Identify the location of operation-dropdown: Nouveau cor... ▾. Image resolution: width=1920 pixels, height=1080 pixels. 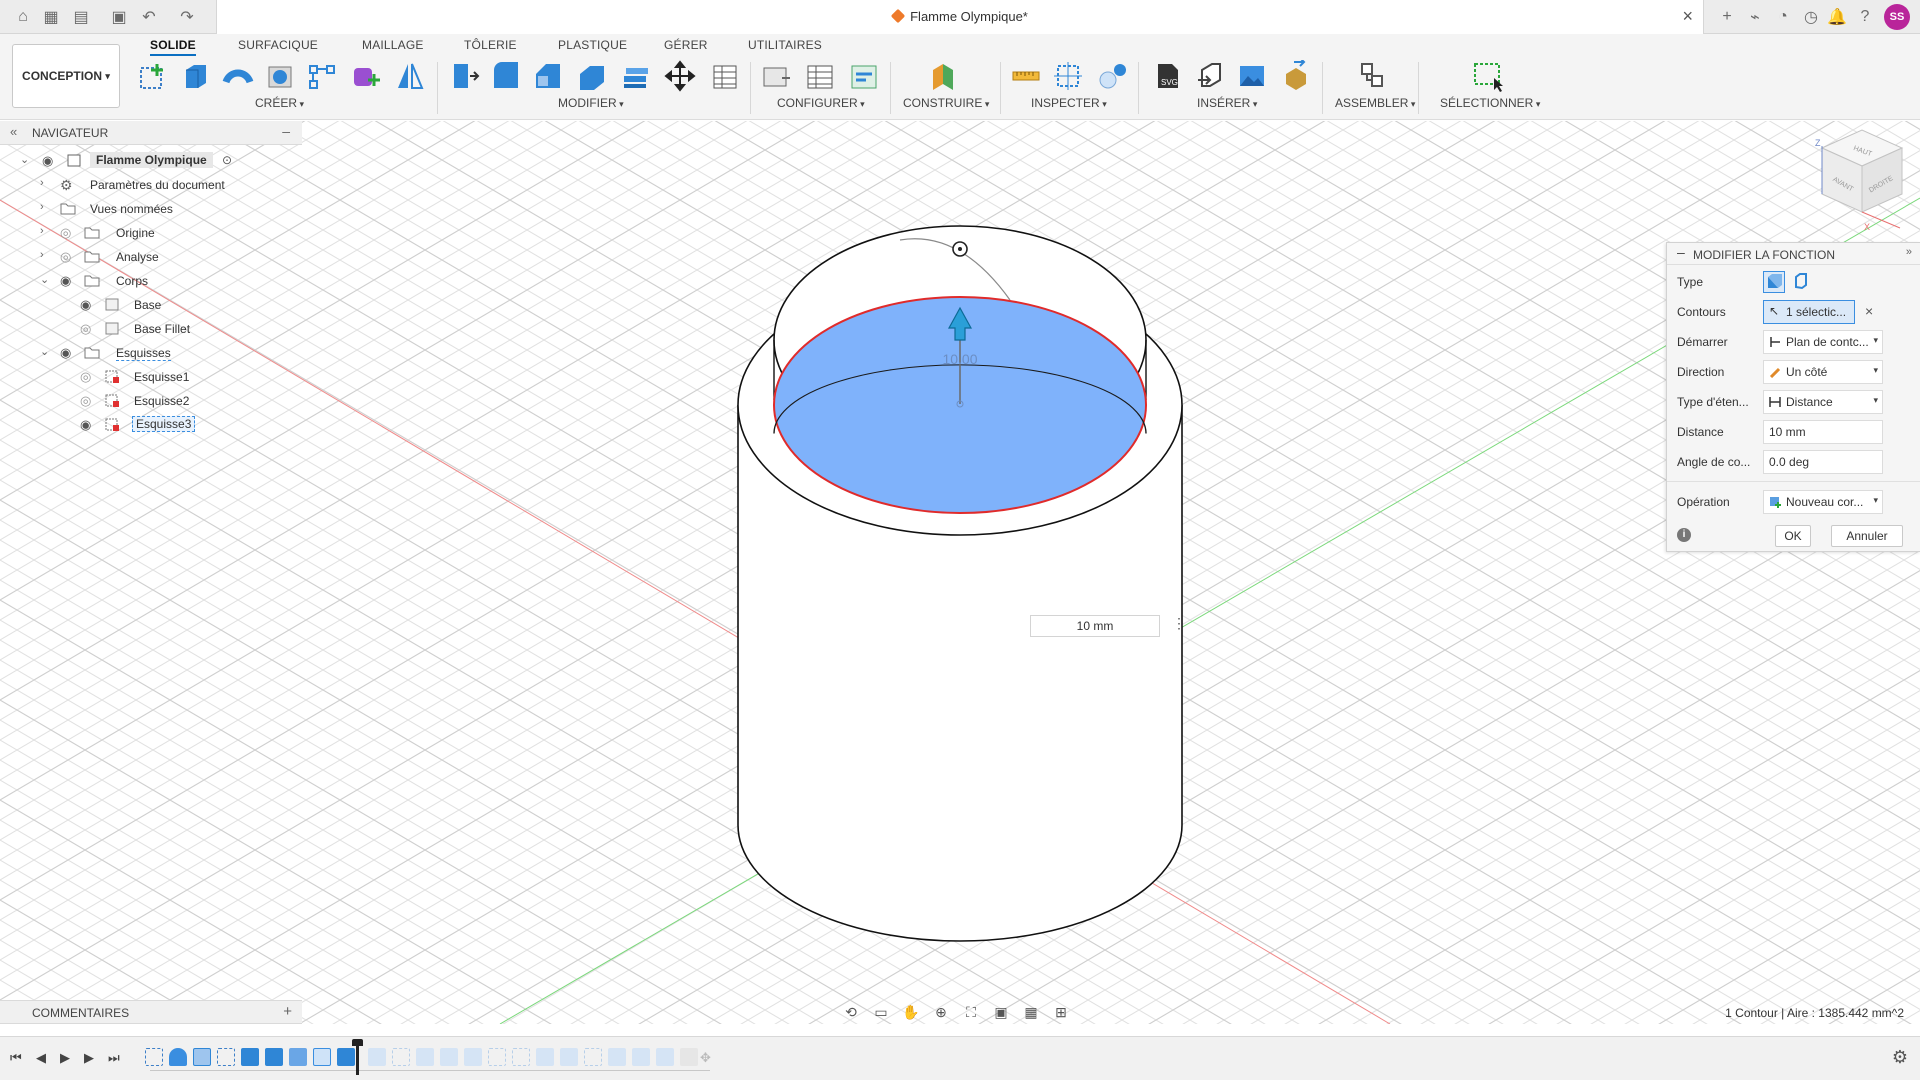
(1823, 502).